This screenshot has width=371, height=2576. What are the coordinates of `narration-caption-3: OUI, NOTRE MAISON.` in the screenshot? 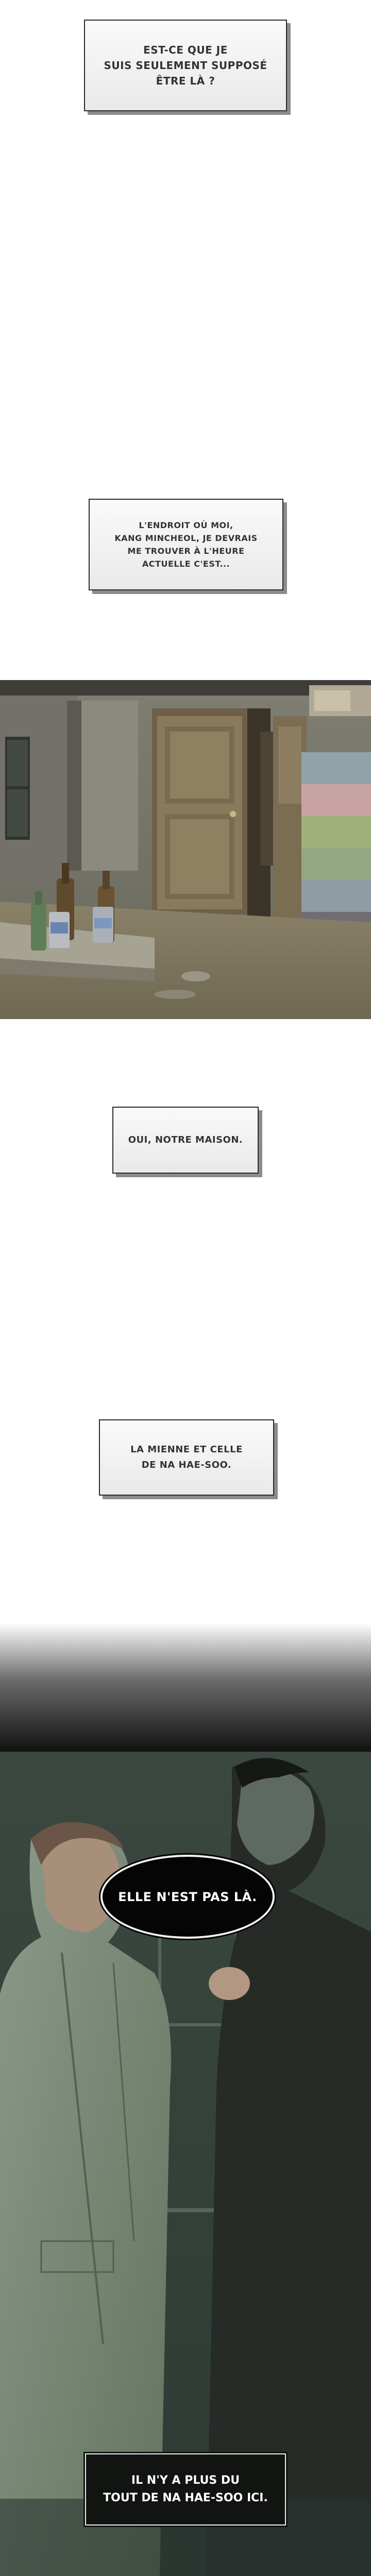 It's located at (185, 1140).